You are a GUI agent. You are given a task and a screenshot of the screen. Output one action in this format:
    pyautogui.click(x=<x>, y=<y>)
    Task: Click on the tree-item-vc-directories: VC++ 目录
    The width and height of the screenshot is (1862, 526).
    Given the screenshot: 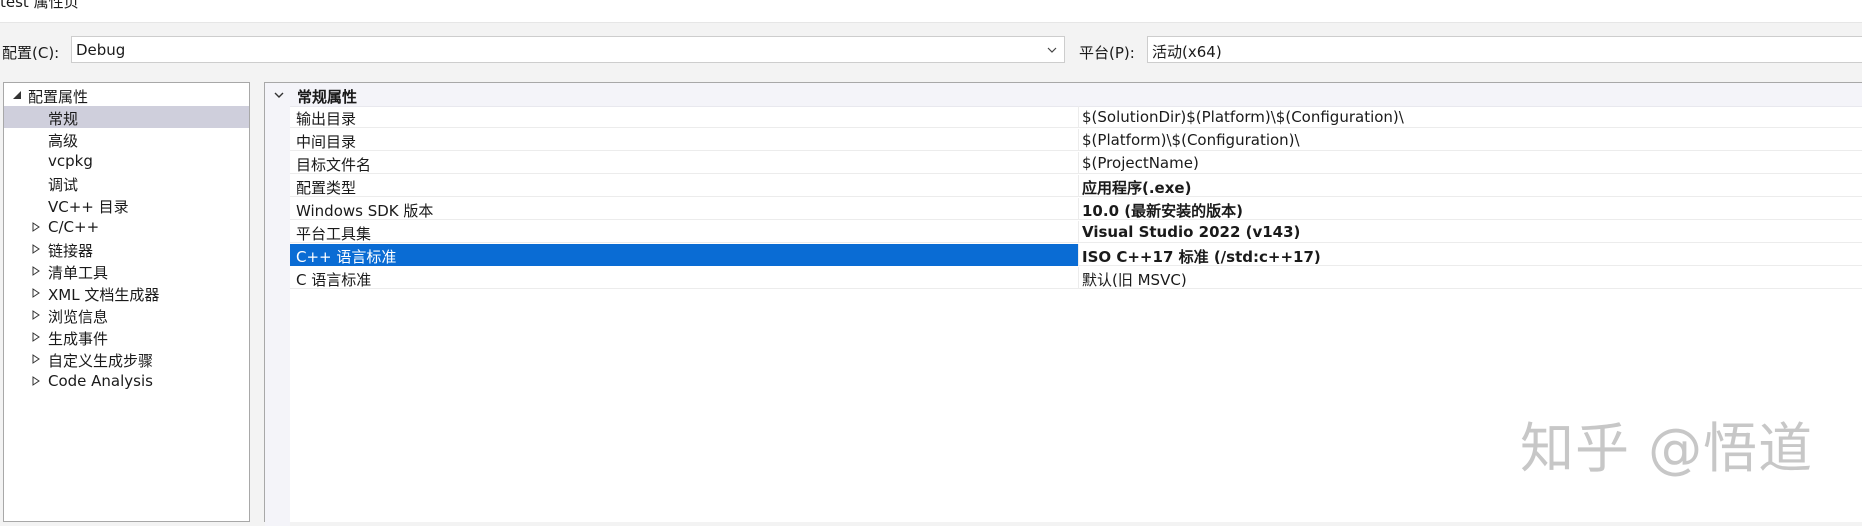 What is the action you would take?
    pyautogui.click(x=126, y=205)
    